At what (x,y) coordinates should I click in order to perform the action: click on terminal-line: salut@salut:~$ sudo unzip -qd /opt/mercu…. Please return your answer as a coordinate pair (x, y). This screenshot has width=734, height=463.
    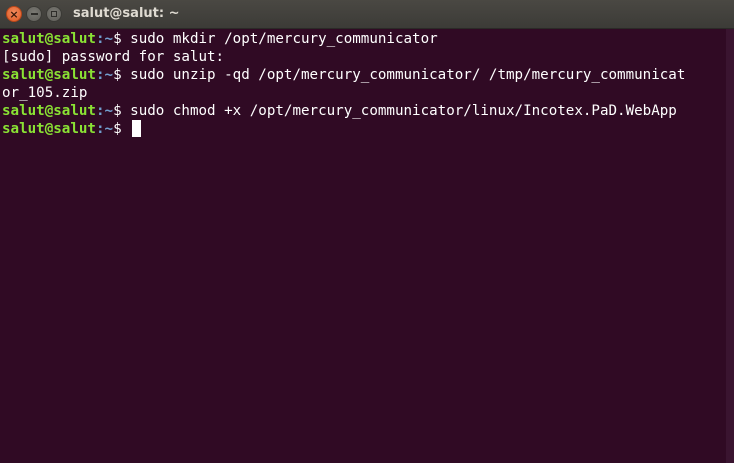
    Looking at the image, I should click on (364, 75).